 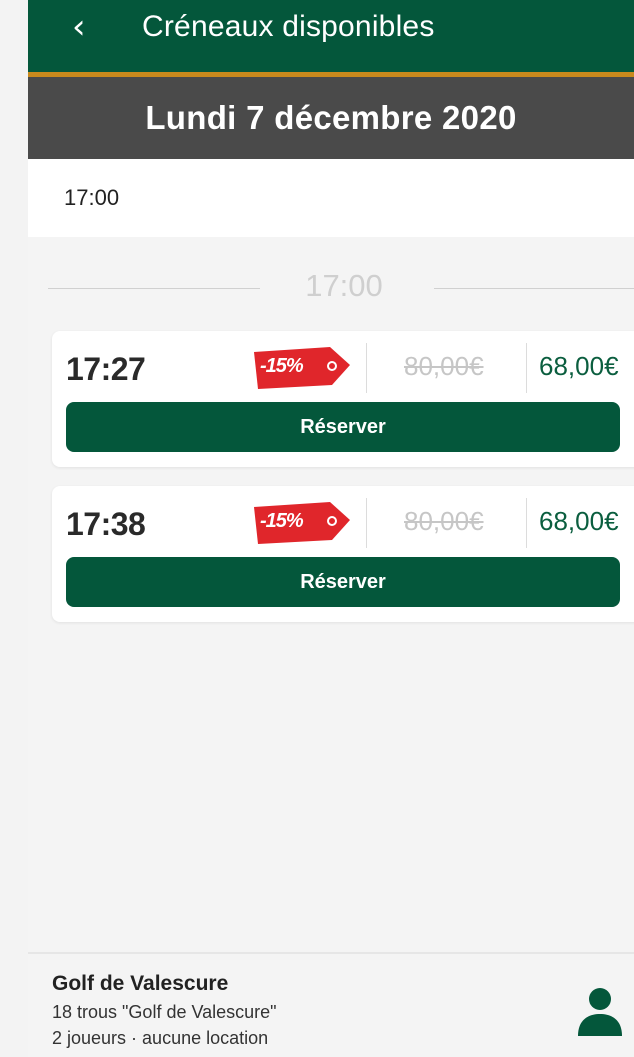 What do you see at coordinates (344, 285) in the screenshot?
I see `time-group-label: 17:00` at bounding box center [344, 285].